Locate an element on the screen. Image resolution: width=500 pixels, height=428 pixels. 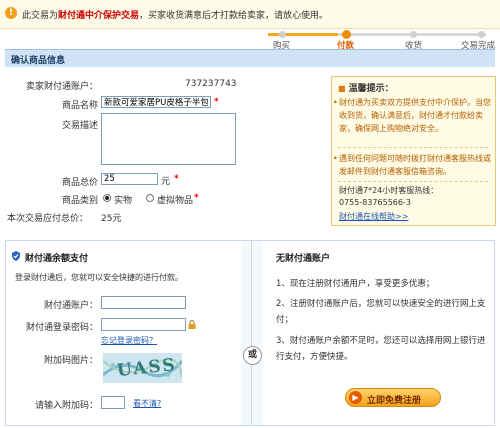
section-title: 确认商品信息 is located at coordinates (38, 61).